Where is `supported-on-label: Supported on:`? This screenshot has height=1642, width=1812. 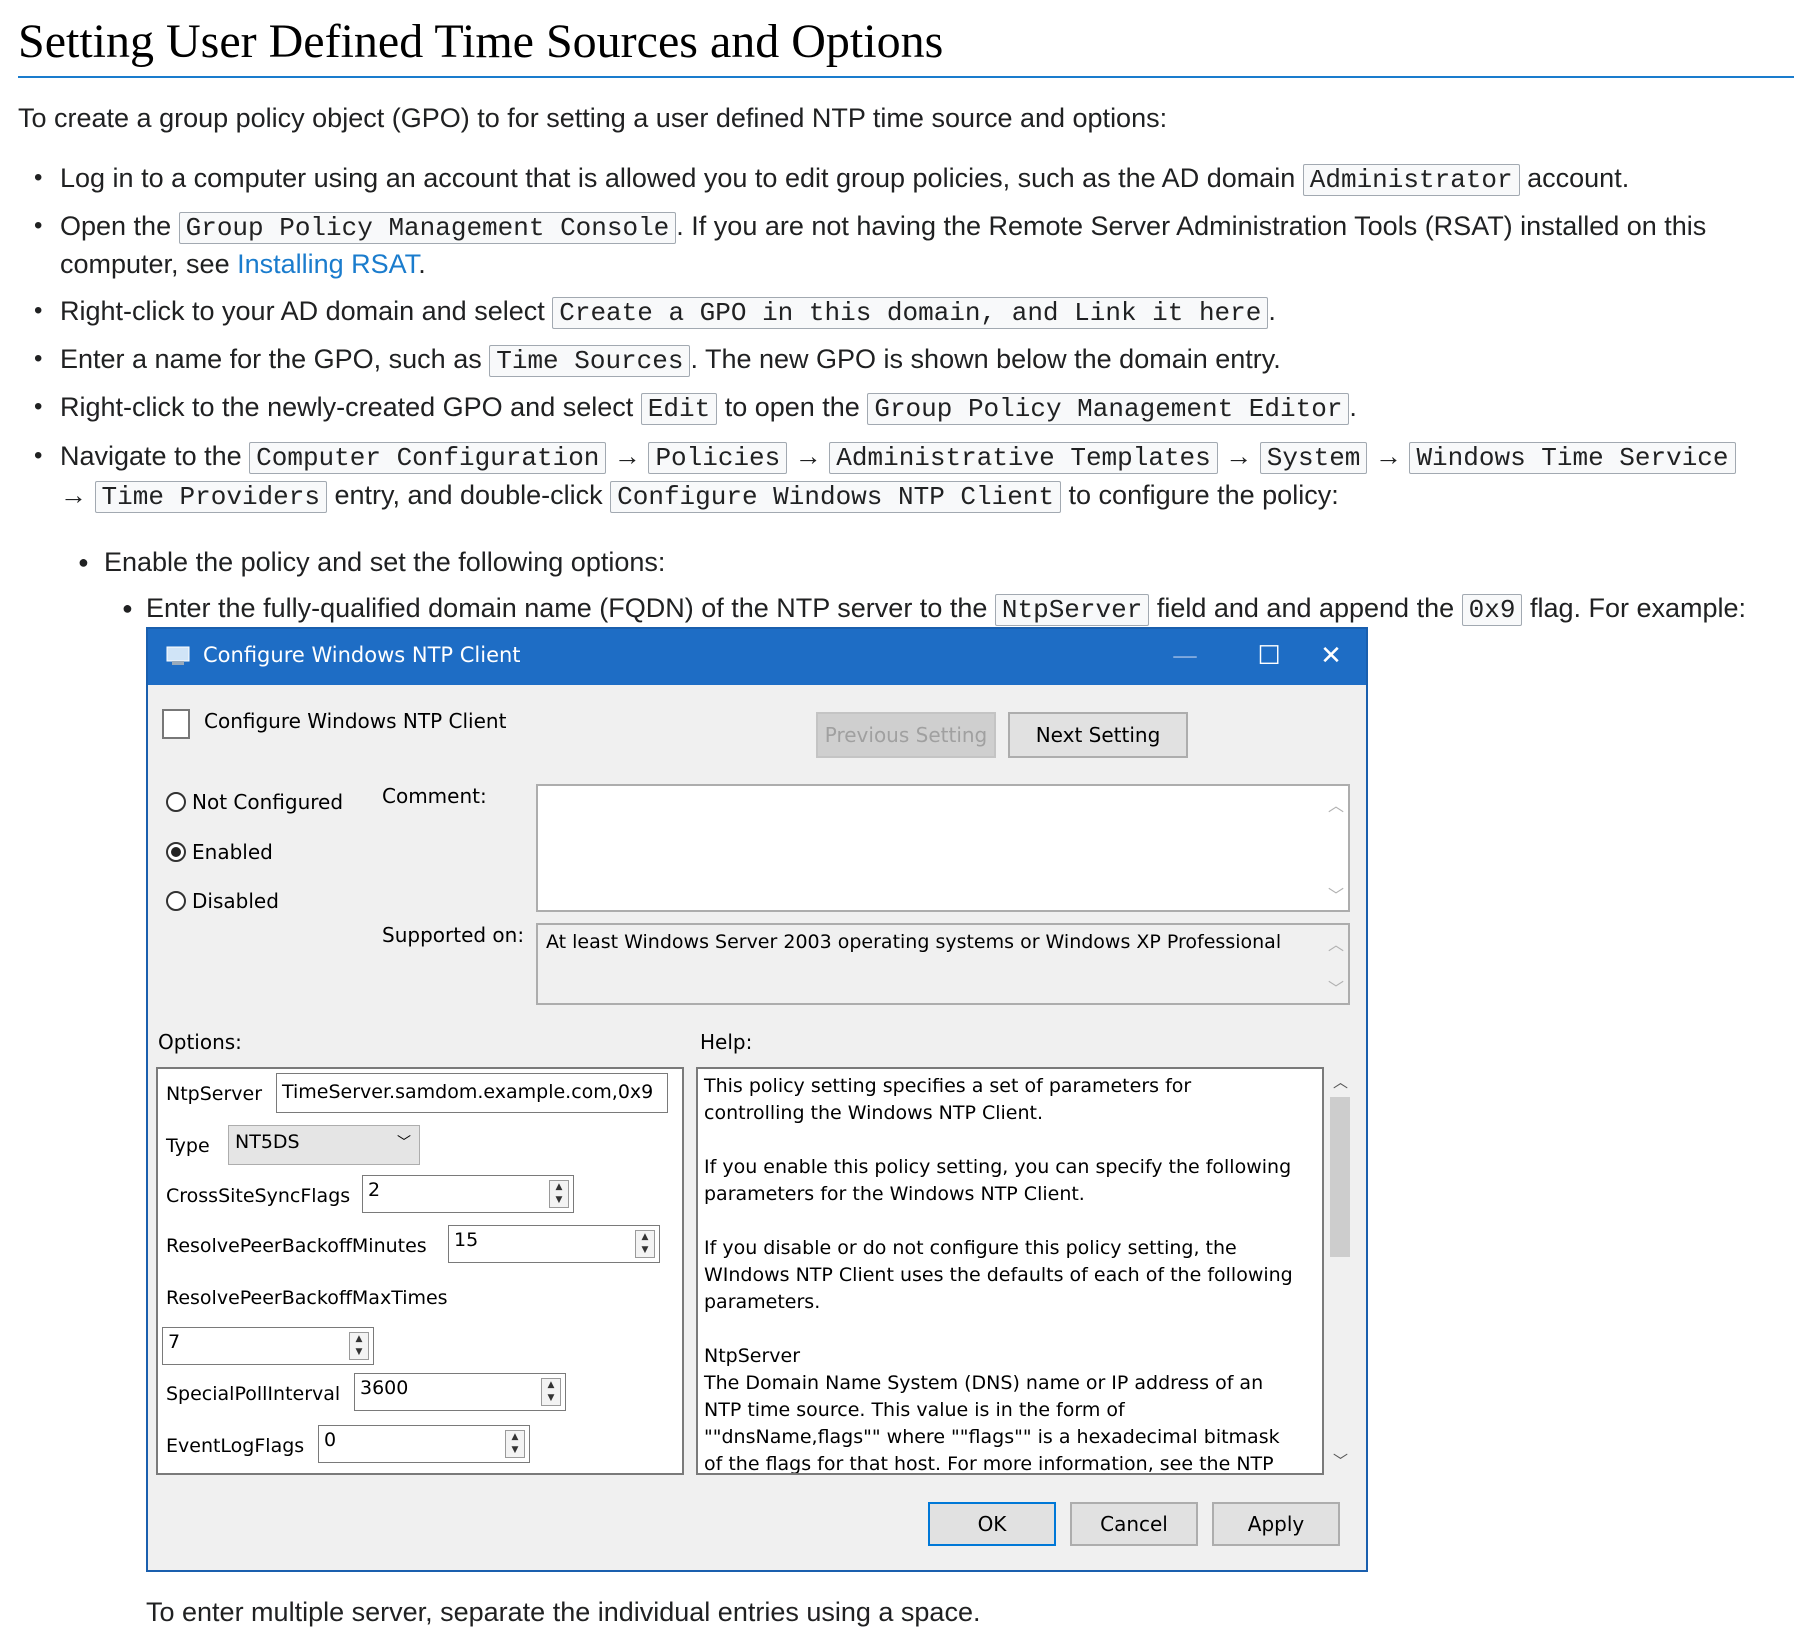
supported-on-label: Supported on: is located at coordinates (453, 935).